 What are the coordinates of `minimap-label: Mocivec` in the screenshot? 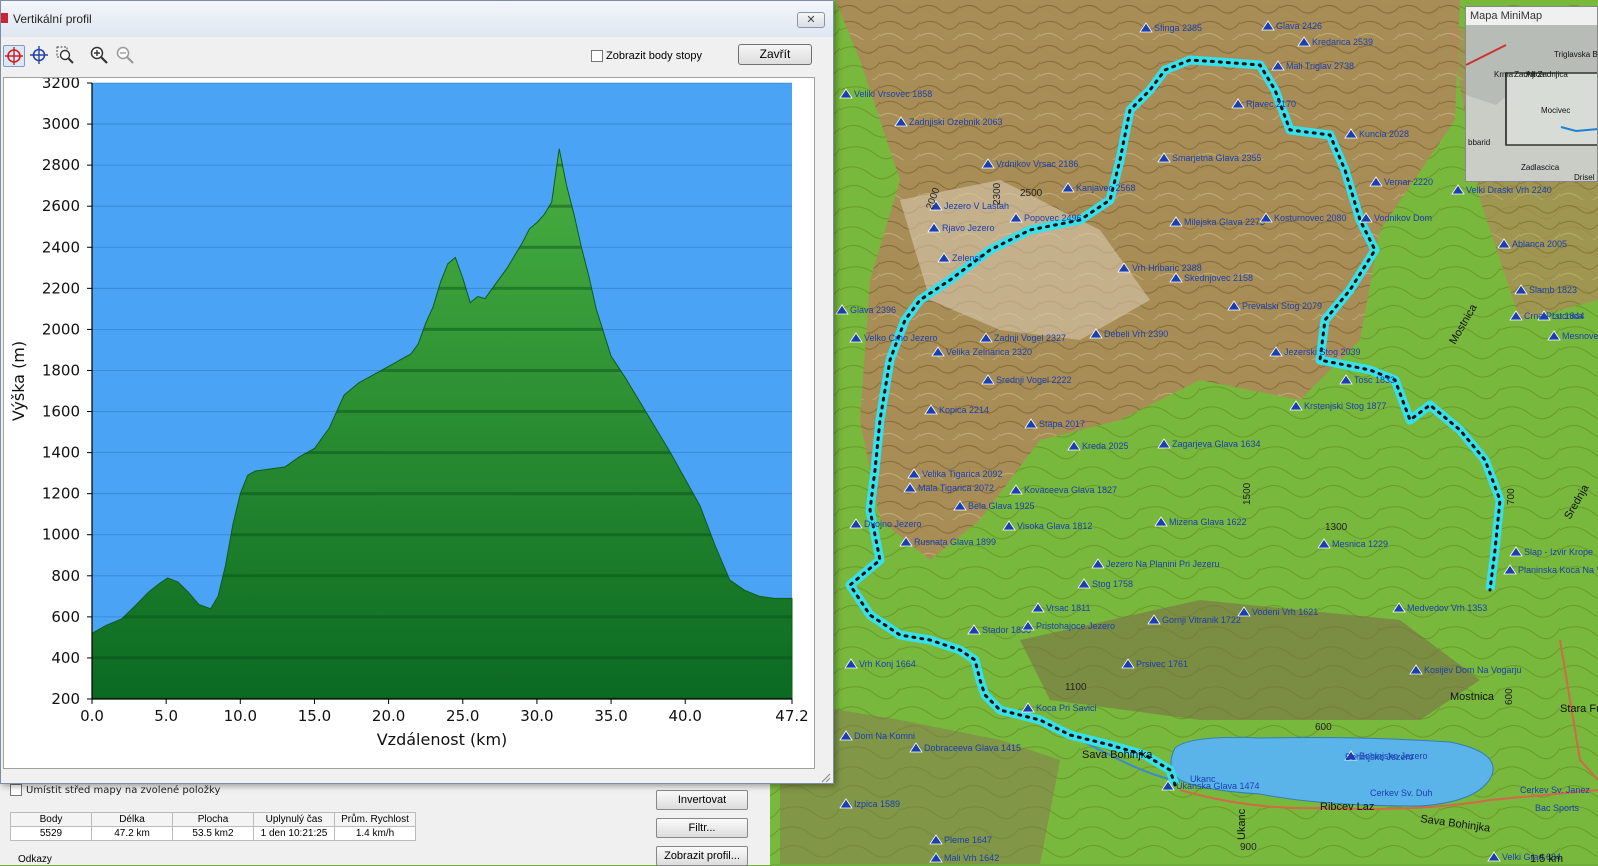 It's located at (1555, 110).